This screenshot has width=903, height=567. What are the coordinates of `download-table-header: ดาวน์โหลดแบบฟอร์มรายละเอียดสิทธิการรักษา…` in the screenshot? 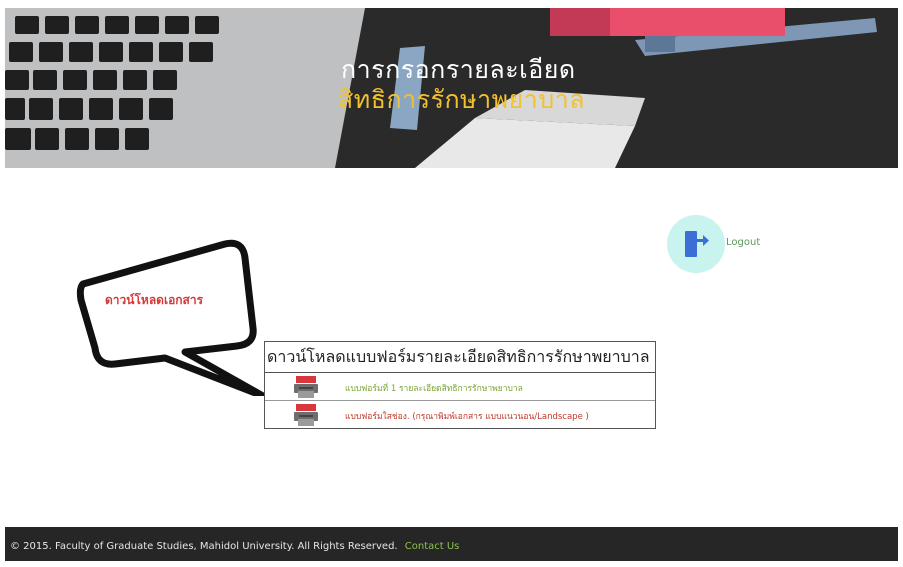 It's located at (460, 357).